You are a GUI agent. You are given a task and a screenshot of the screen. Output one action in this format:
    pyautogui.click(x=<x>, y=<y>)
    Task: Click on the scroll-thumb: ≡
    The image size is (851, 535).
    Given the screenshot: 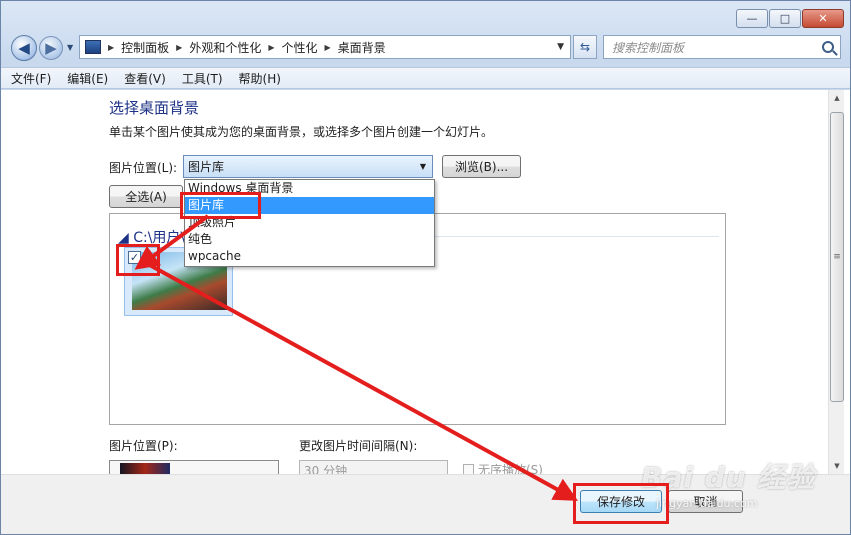 What is the action you would take?
    pyautogui.click(x=837, y=257)
    